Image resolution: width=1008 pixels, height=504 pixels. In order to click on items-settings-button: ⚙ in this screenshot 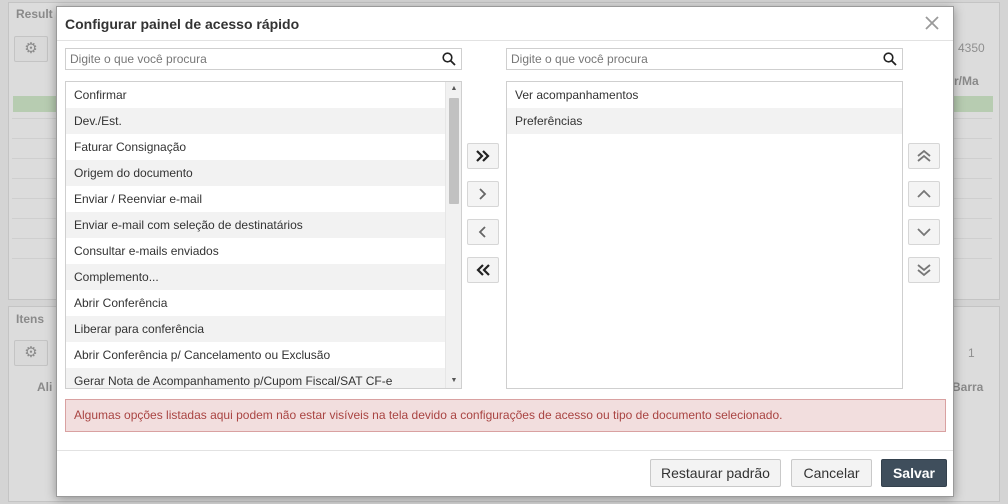, I will do `click(31, 353)`.